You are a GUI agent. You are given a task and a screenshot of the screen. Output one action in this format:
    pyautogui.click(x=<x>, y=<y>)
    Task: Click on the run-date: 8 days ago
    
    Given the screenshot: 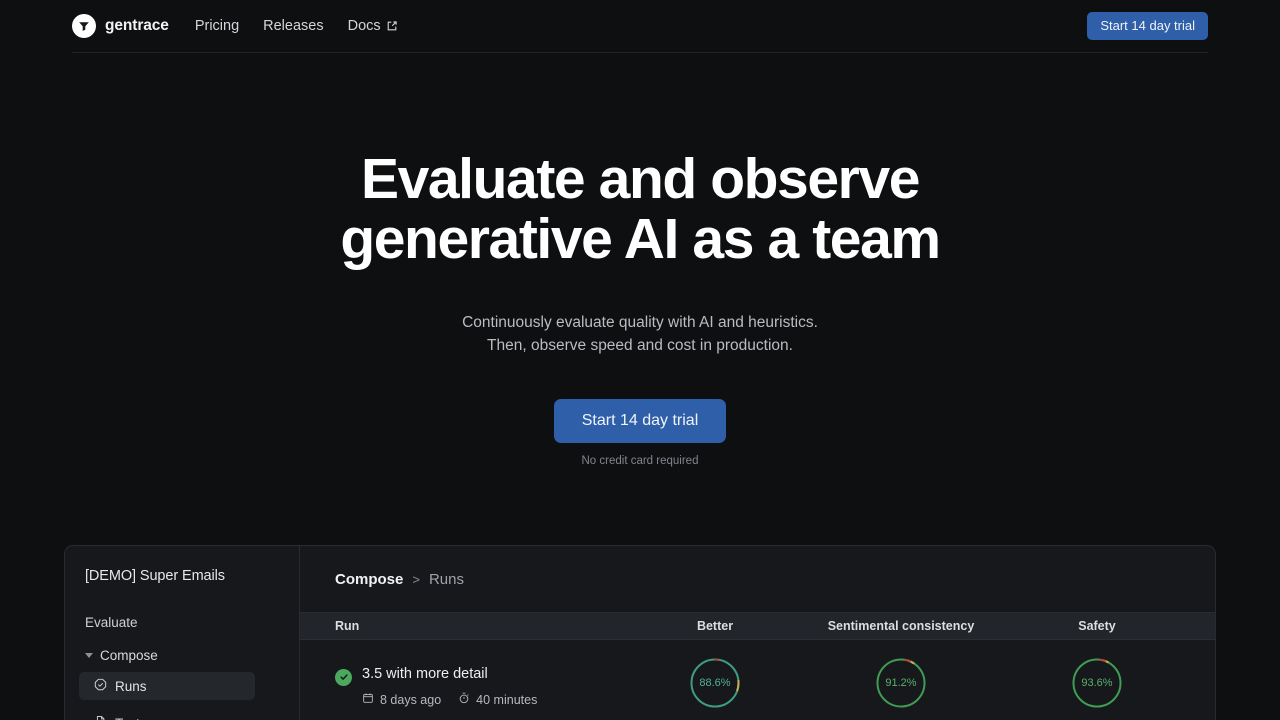 What is the action you would take?
    pyautogui.click(x=401, y=699)
    